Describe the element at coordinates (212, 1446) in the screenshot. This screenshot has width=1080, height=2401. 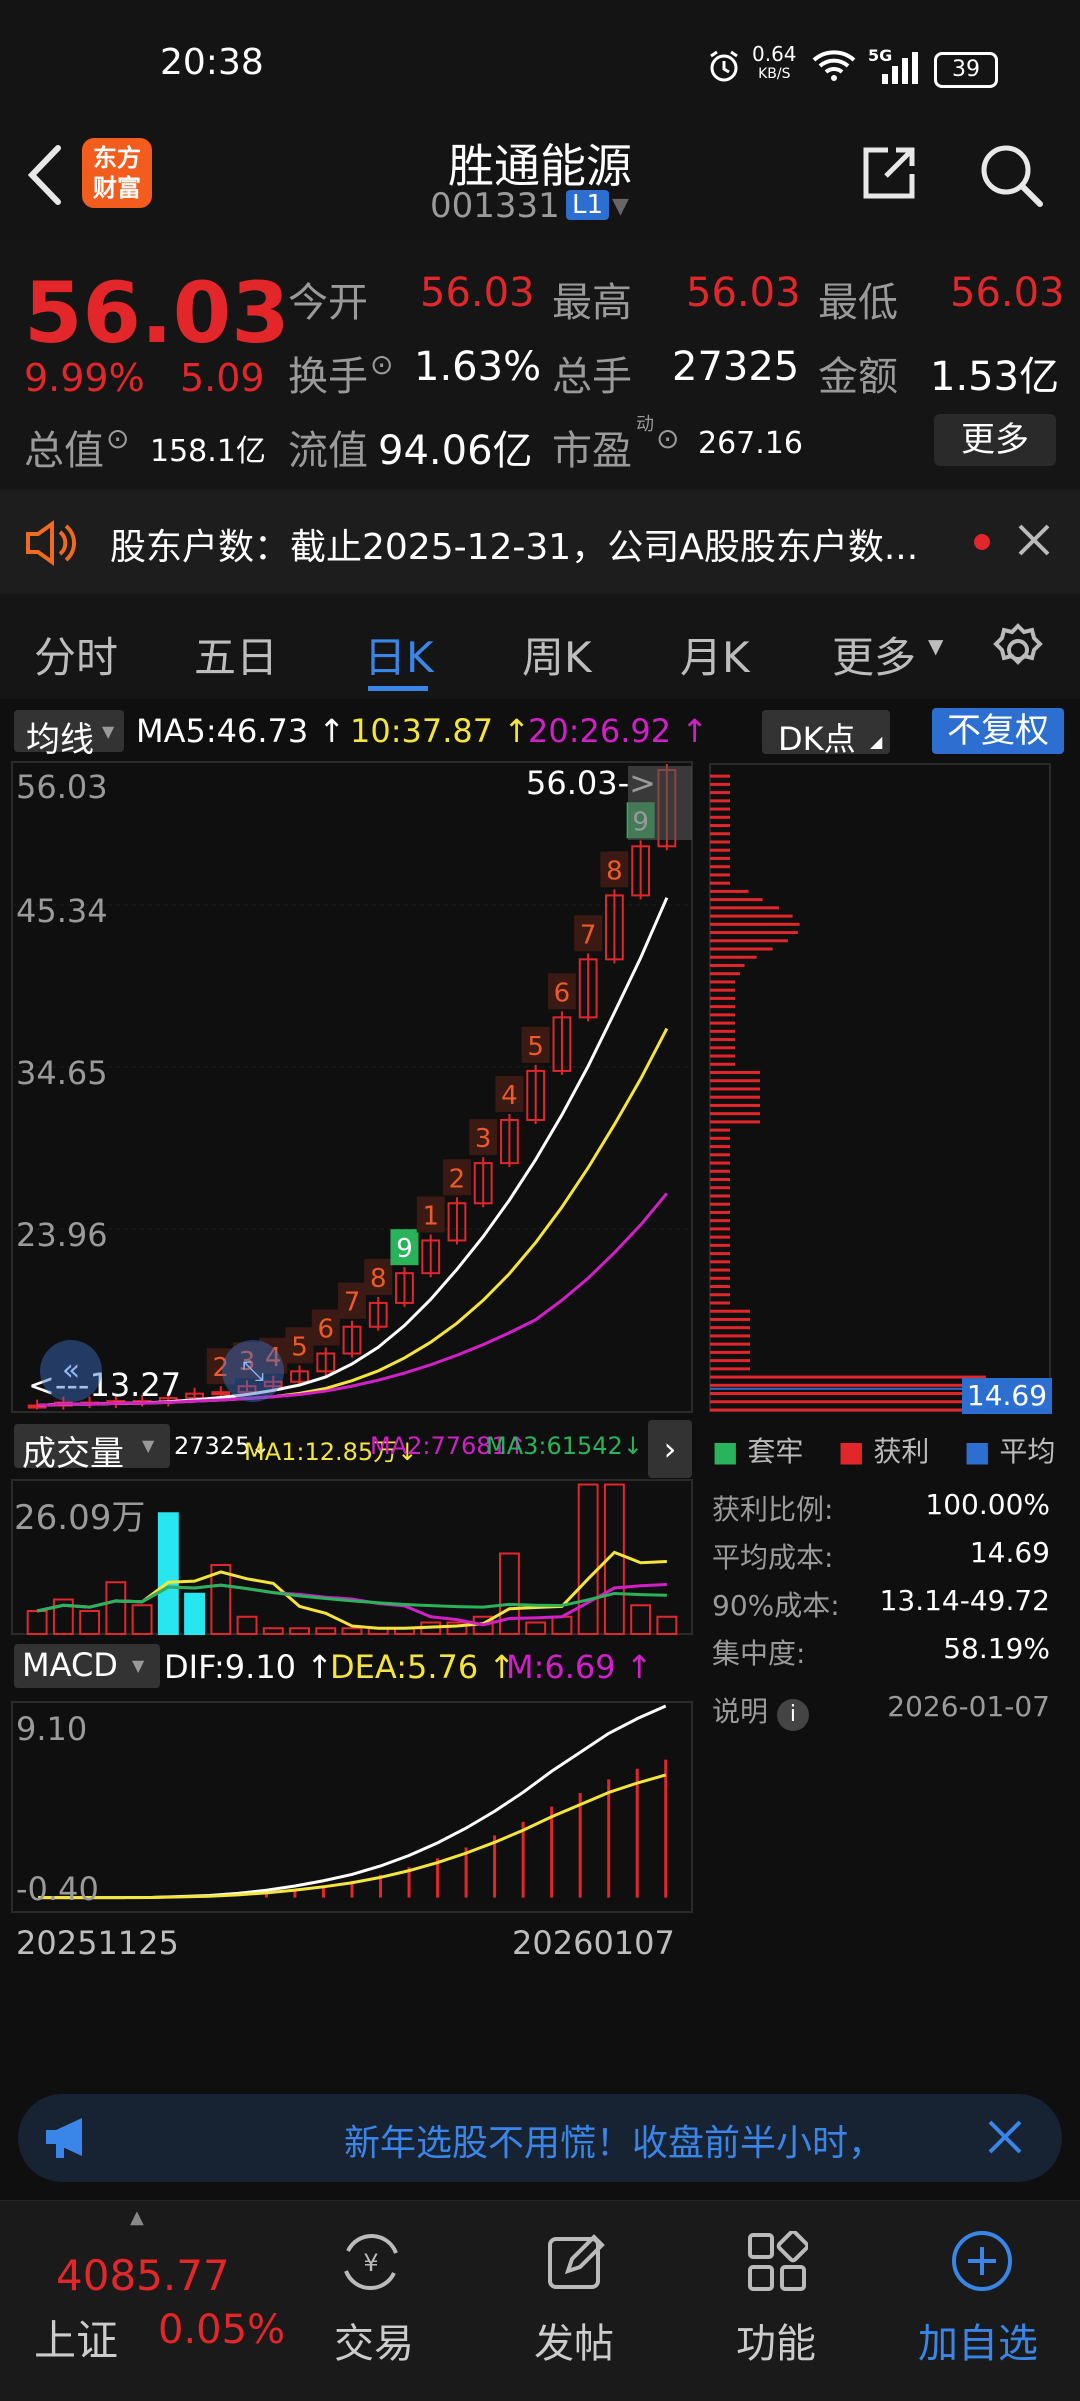
I see `volume-current-text: 27325` at that location.